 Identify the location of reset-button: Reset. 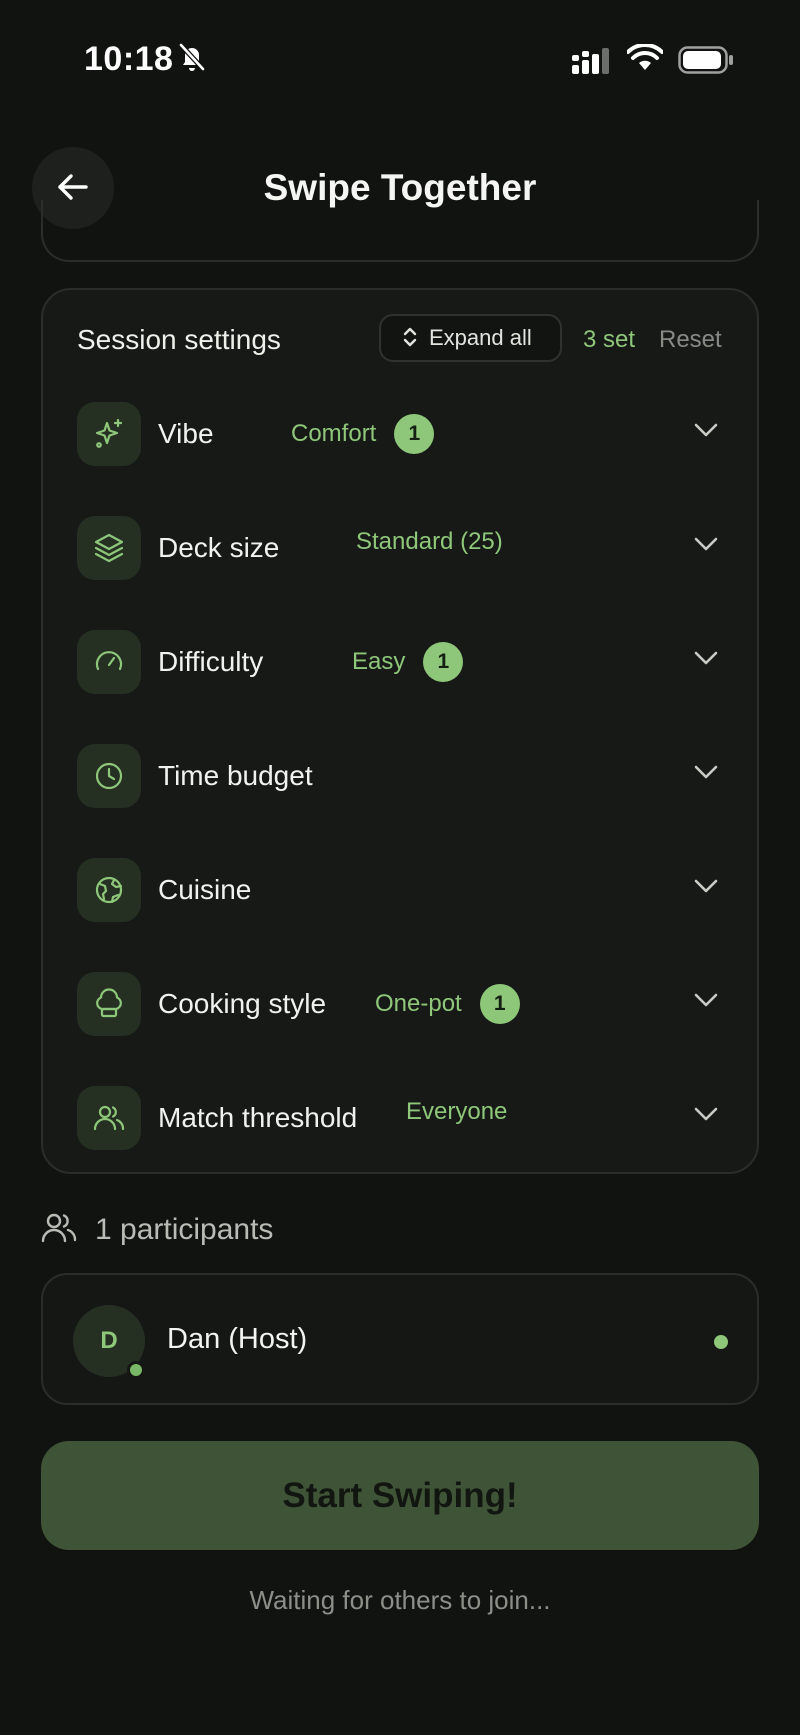
(690, 340).